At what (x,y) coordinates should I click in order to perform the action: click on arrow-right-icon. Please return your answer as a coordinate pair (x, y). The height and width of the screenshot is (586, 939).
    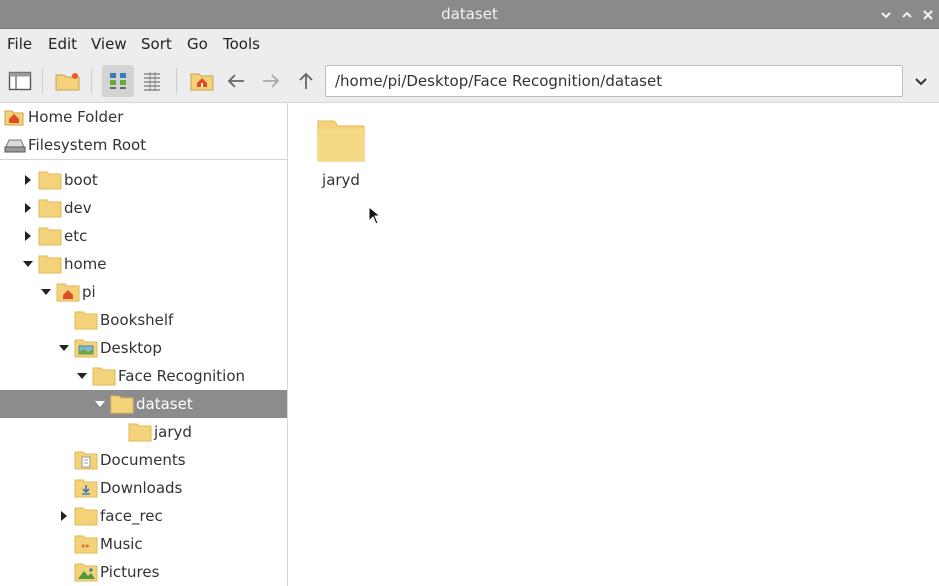
    Looking at the image, I should click on (271, 81).